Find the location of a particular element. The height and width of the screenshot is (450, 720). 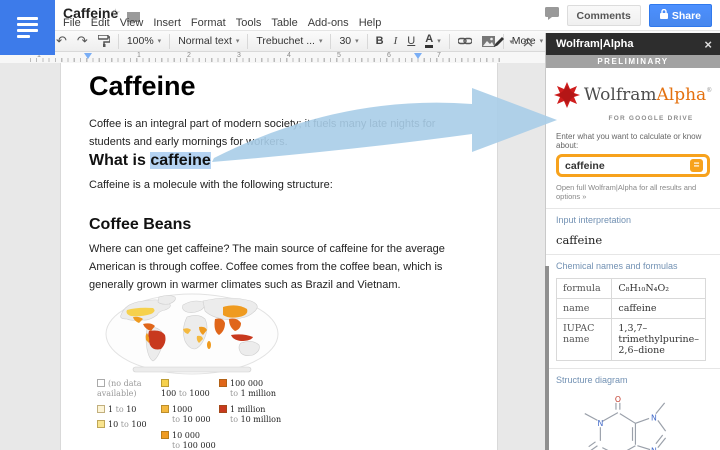

paragraph-style-select: Normal text ▾ is located at coordinates (208, 41).